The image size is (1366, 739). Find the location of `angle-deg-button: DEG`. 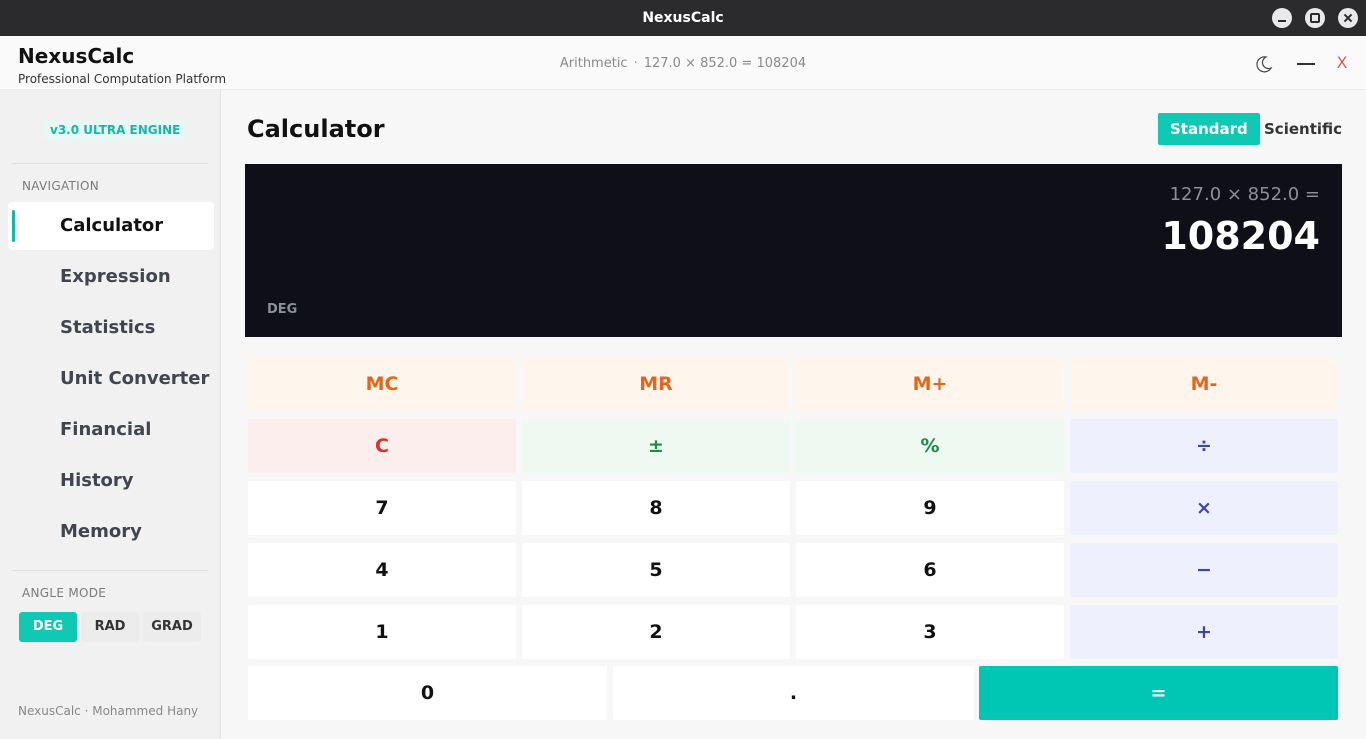

angle-deg-button: DEG is located at coordinates (48, 627).